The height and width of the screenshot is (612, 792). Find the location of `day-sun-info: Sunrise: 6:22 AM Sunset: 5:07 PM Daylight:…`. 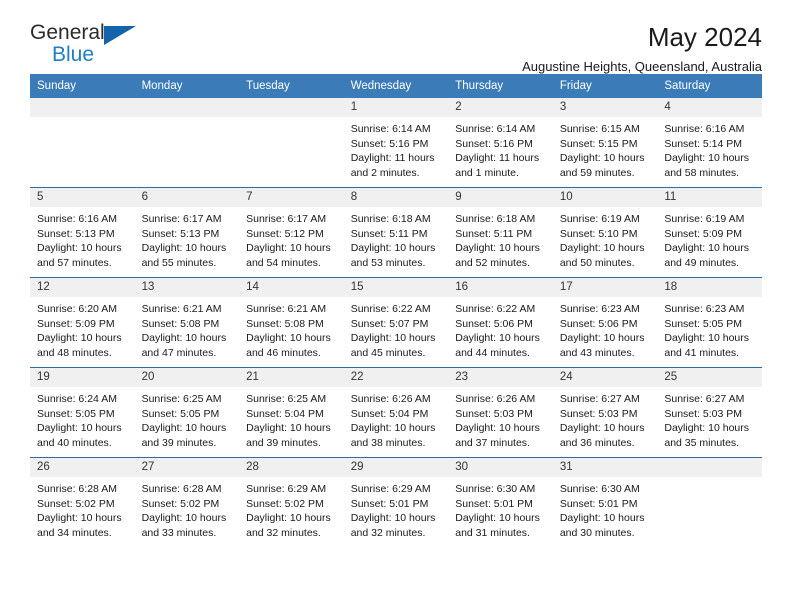

day-sun-info: Sunrise: 6:22 AM Sunset: 5:07 PM Daylight:… is located at coordinates (396, 328).